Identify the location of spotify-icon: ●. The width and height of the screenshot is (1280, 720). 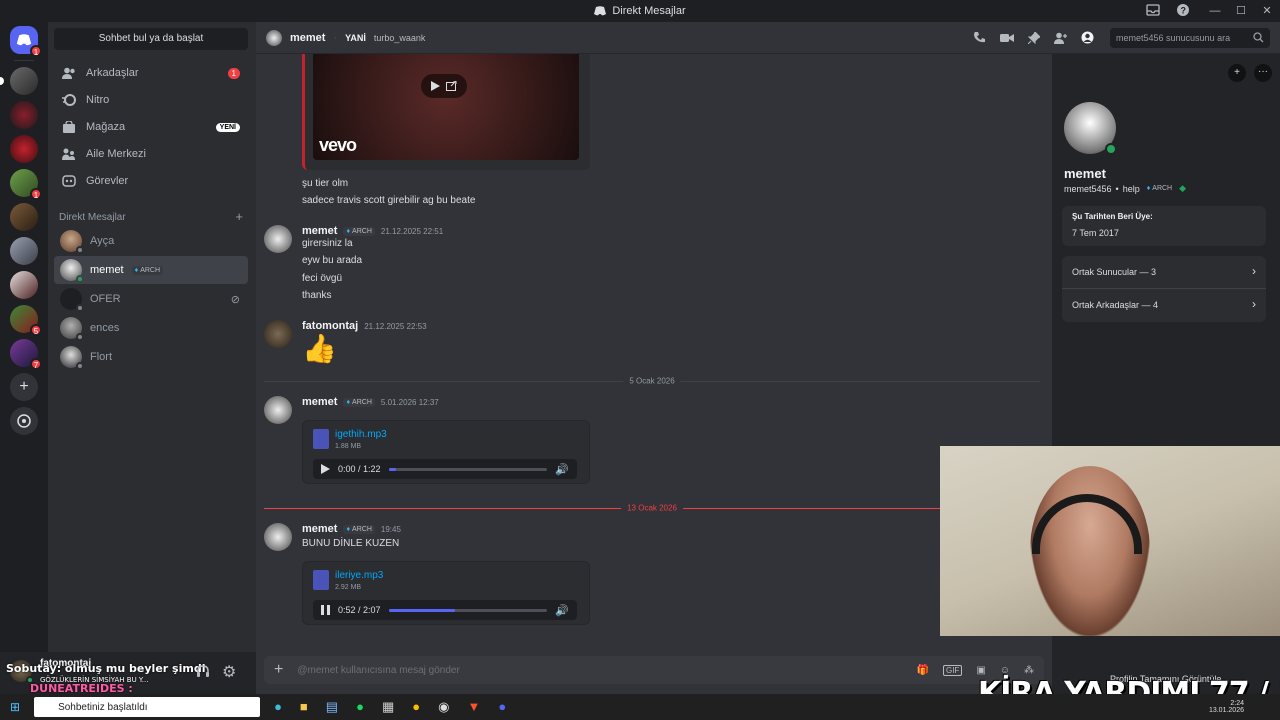
(360, 707).